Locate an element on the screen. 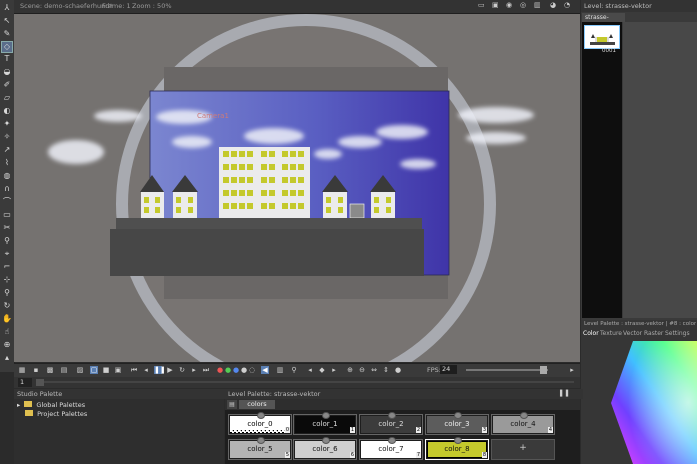 This screenshot has width=697, height=464. iron-tool-icon: ▭ is located at coordinates (7, 215).